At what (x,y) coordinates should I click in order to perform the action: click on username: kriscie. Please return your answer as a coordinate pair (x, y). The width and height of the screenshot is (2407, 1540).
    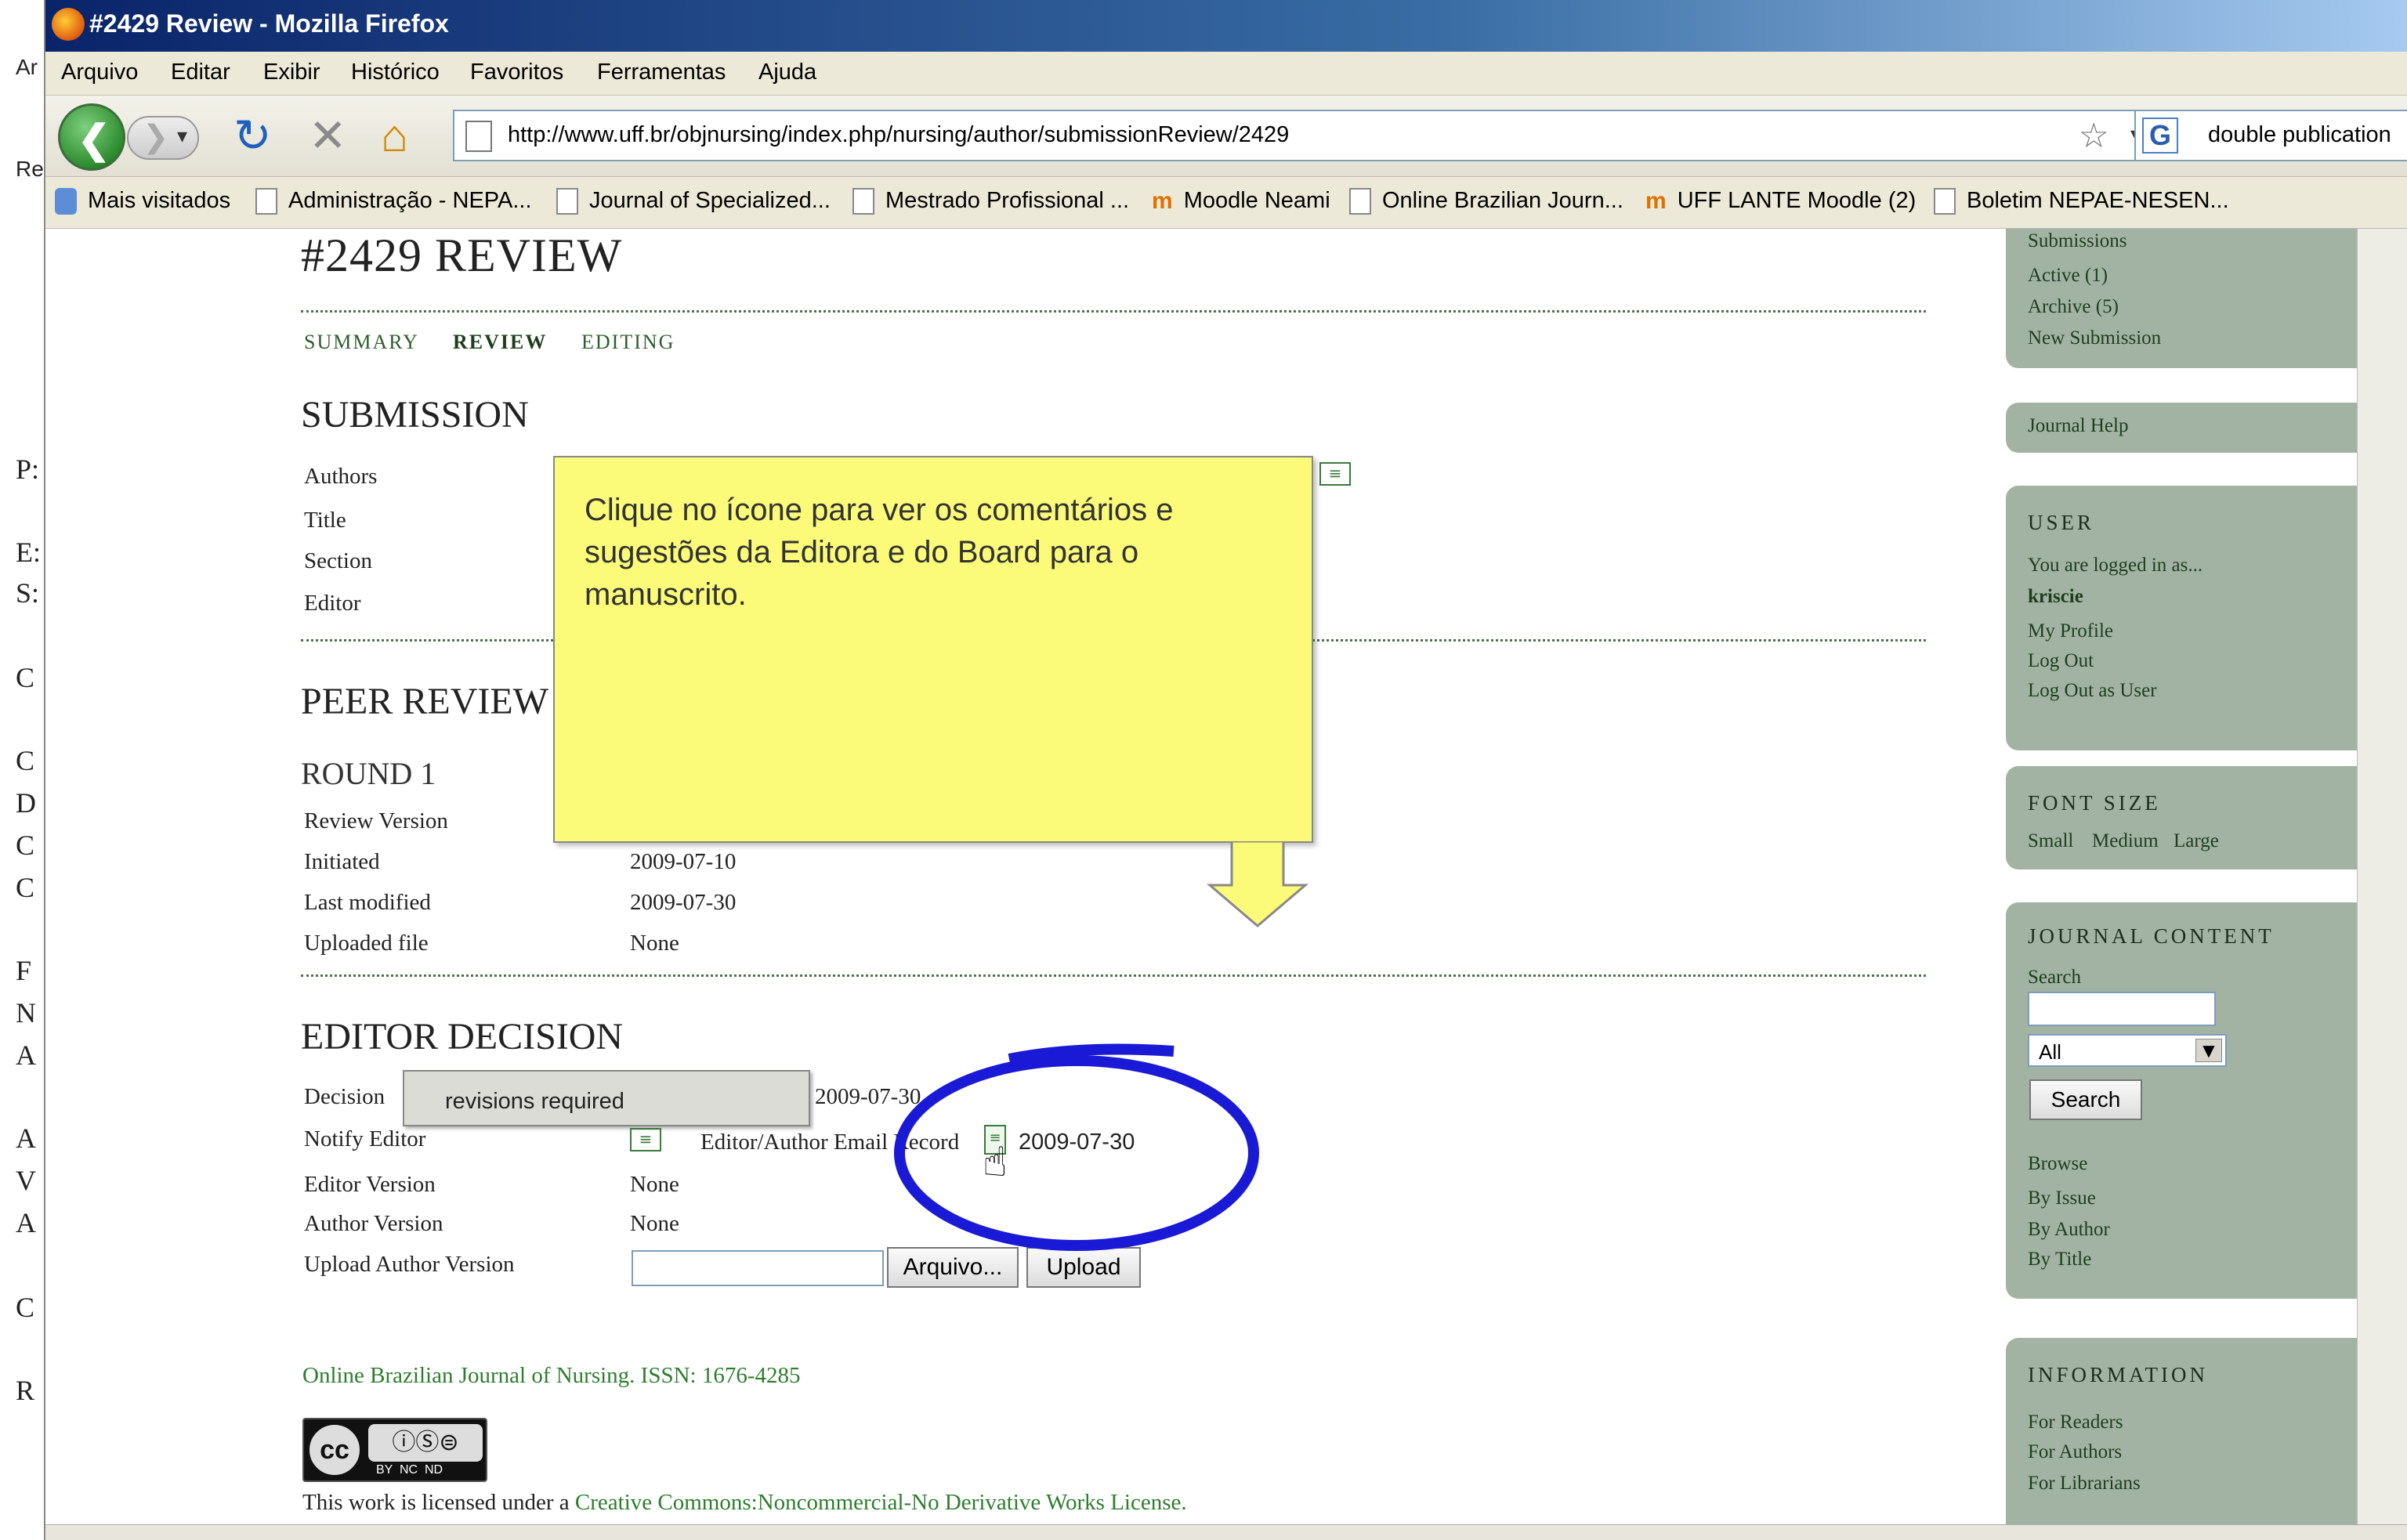
    Looking at the image, I should click on (2055, 596).